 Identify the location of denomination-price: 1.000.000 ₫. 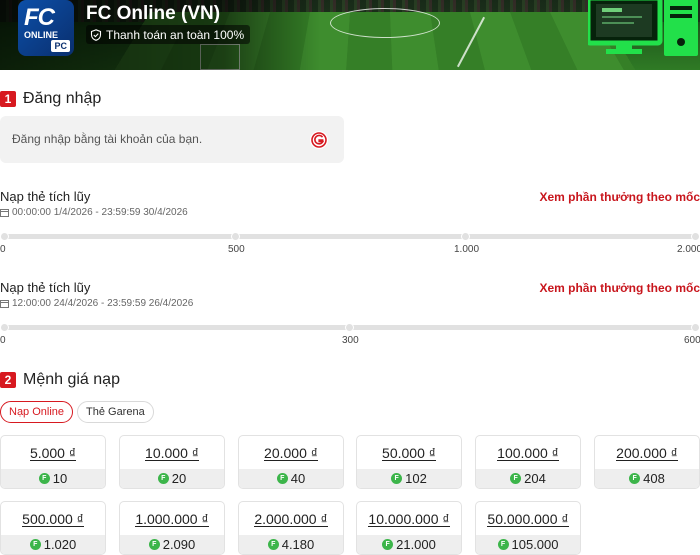
(172, 519).